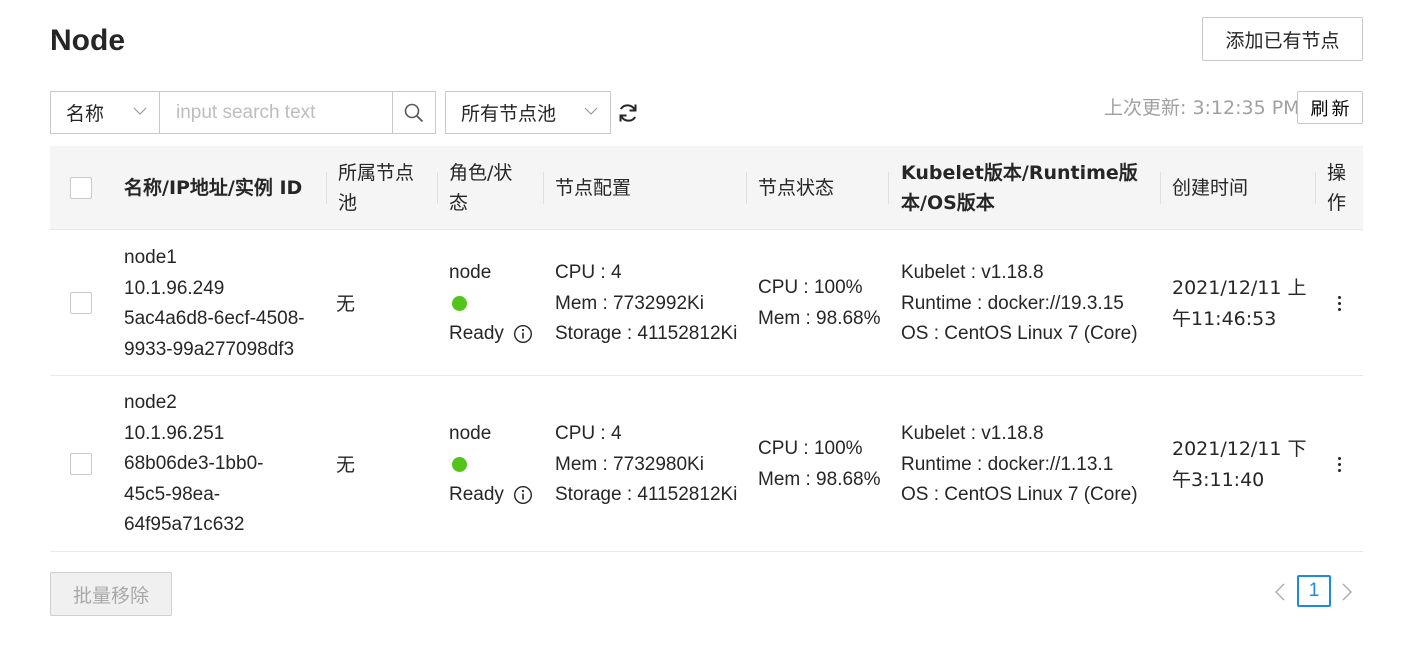 This screenshot has width=1410, height=653. Describe the element at coordinates (209, 349) in the screenshot. I see `instance-id-line: 9933-99a277098df3` at that location.